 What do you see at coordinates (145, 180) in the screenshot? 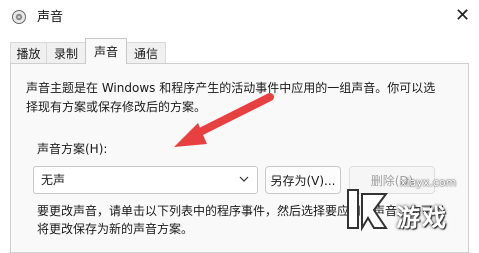
I see `sound-scheme-select: 无声` at bounding box center [145, 180].